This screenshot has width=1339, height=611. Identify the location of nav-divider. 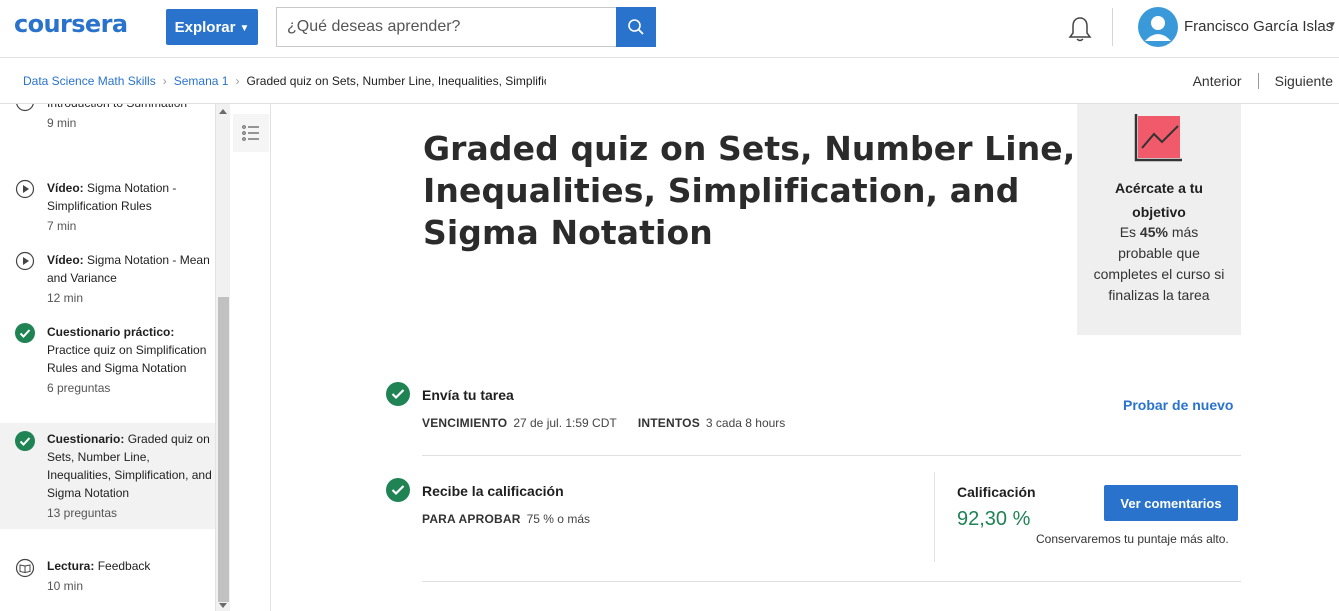
(1258, 81).